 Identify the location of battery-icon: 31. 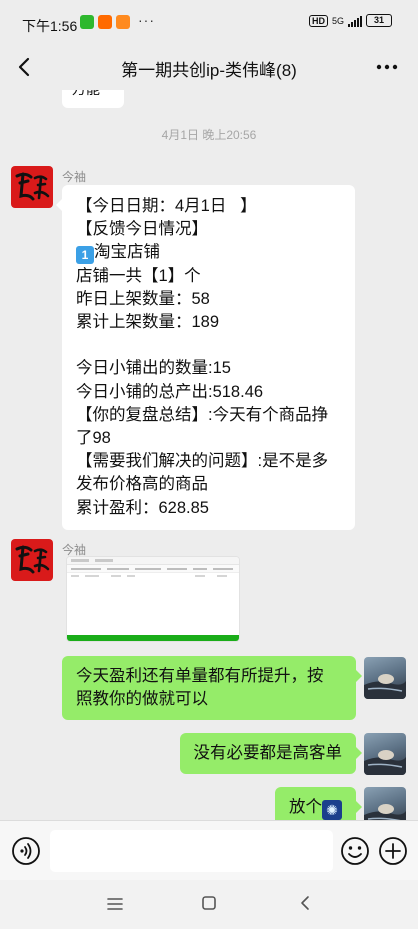
(379, 20).